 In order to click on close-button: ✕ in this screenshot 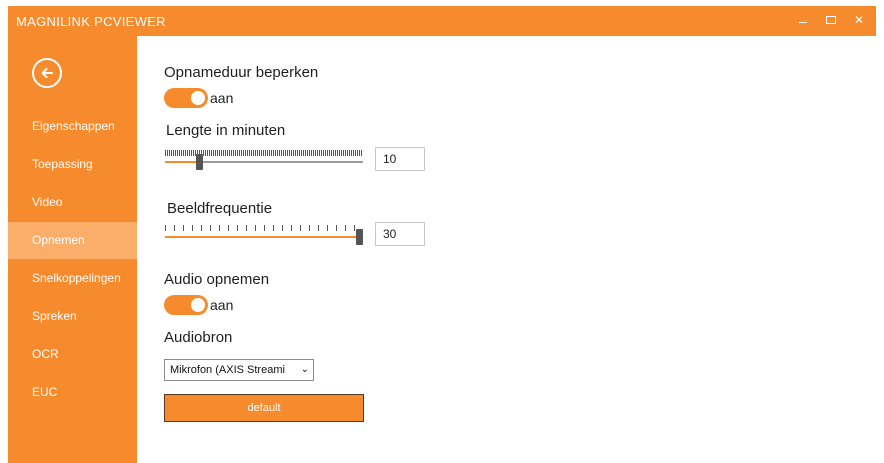, I will do `click(859, 20)`.